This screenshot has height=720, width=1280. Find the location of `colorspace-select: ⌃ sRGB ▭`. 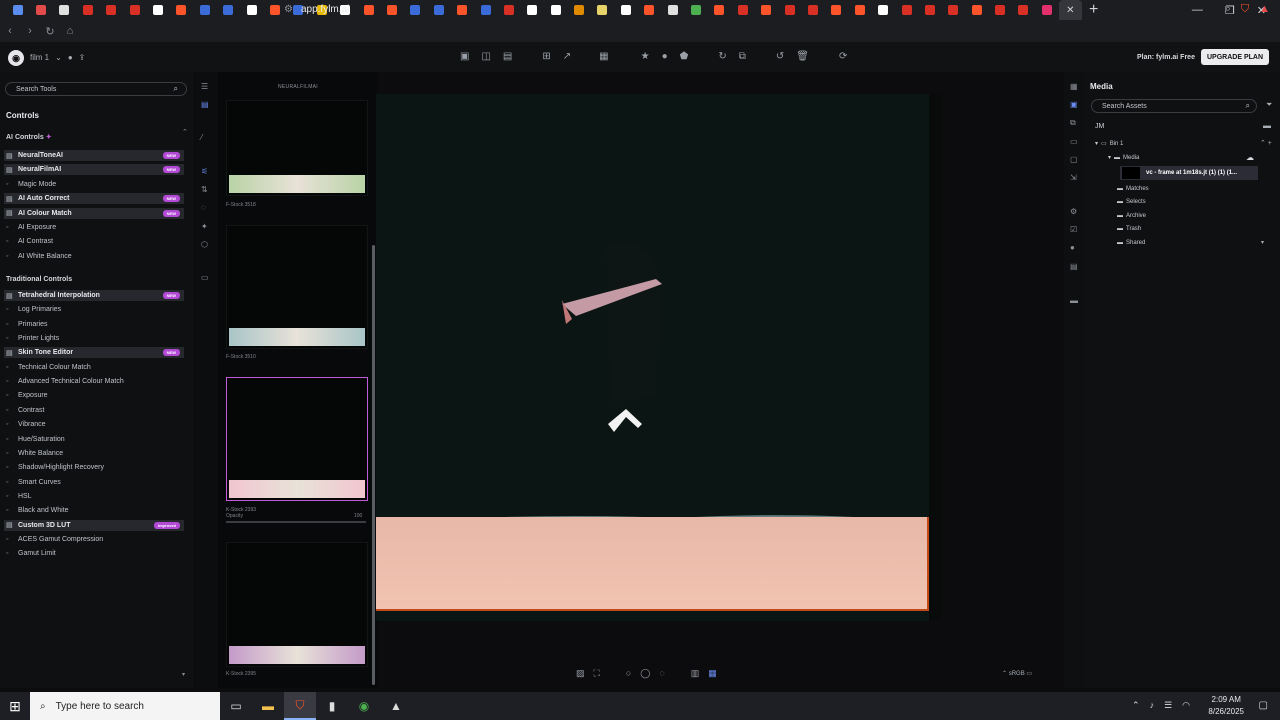

colorspace-select: ⌃ sRGB ▭ is located at coordinates (1017, 673).